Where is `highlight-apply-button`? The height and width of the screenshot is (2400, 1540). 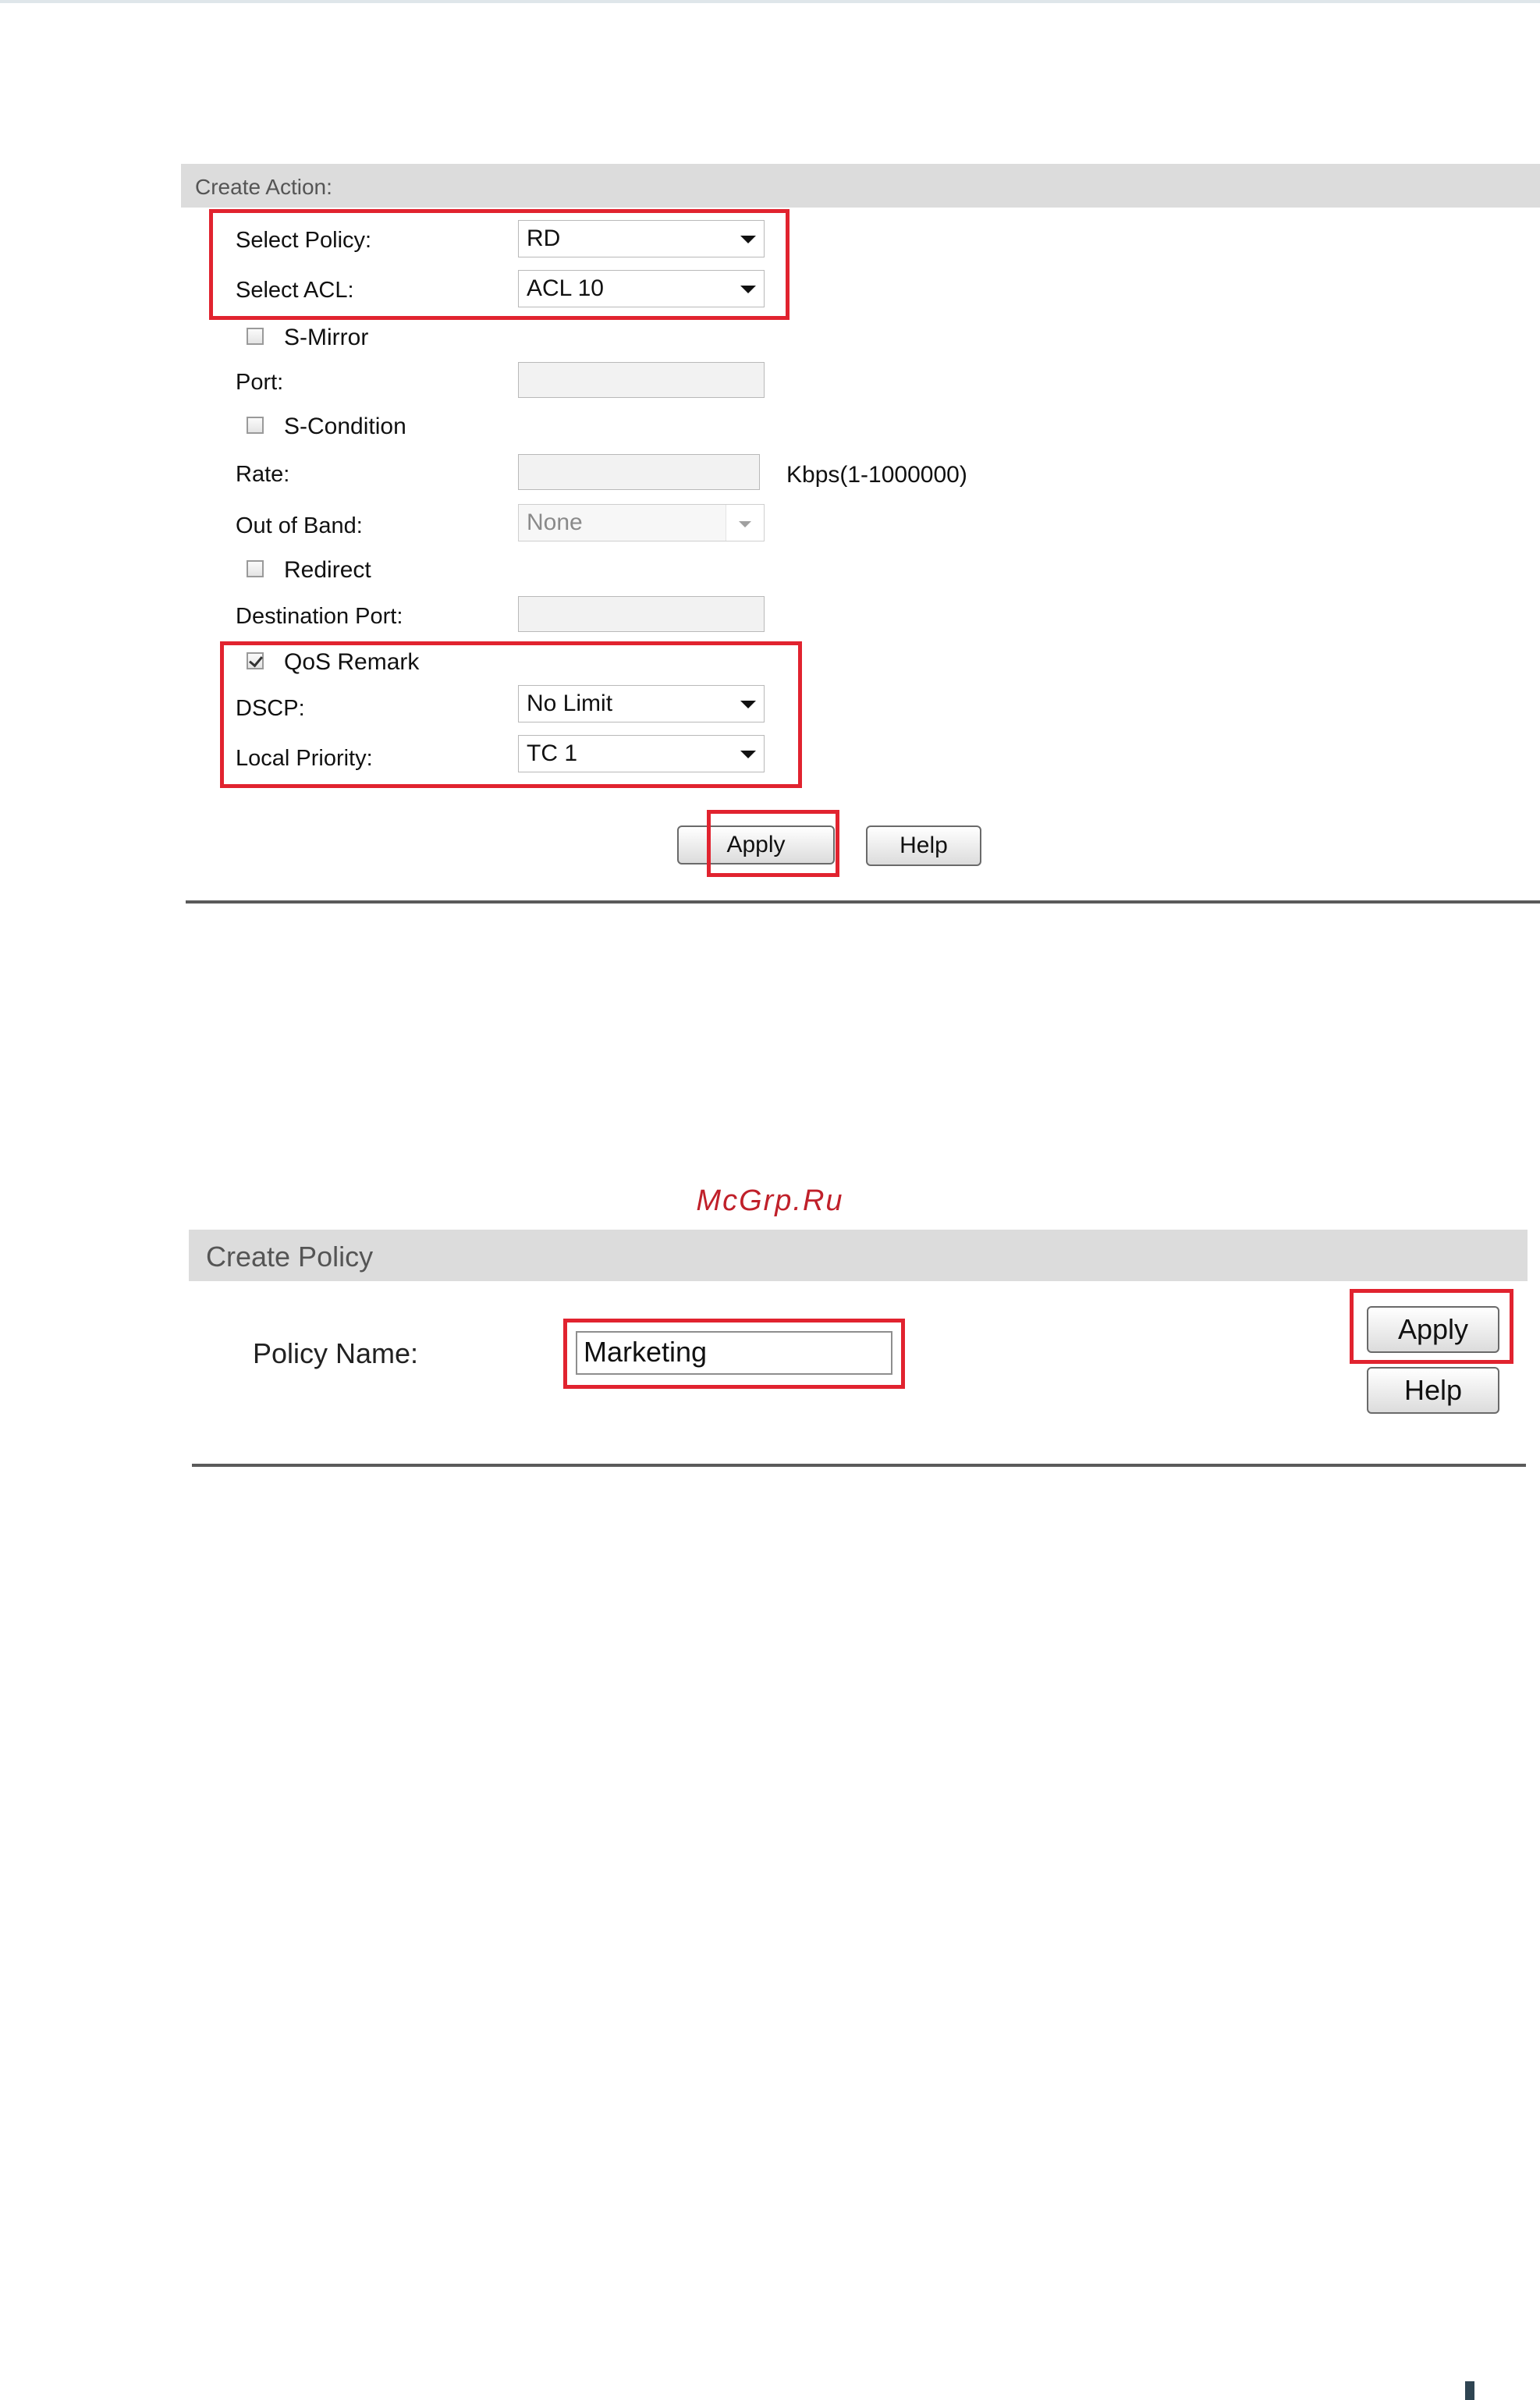
highlight-apply-button is located at coordinates (773, 843).